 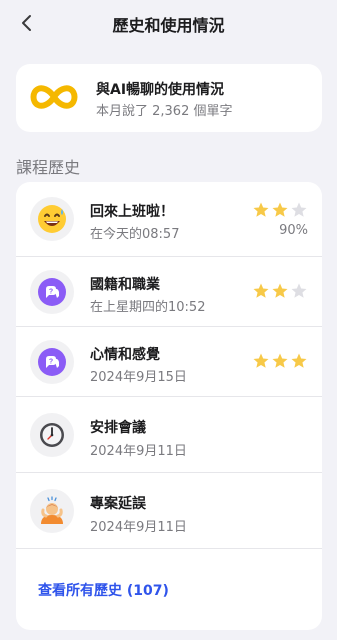 I want to click on list-item: 回來上班啦！ 在今天的08:57 90%, so click(x=169, y=219).